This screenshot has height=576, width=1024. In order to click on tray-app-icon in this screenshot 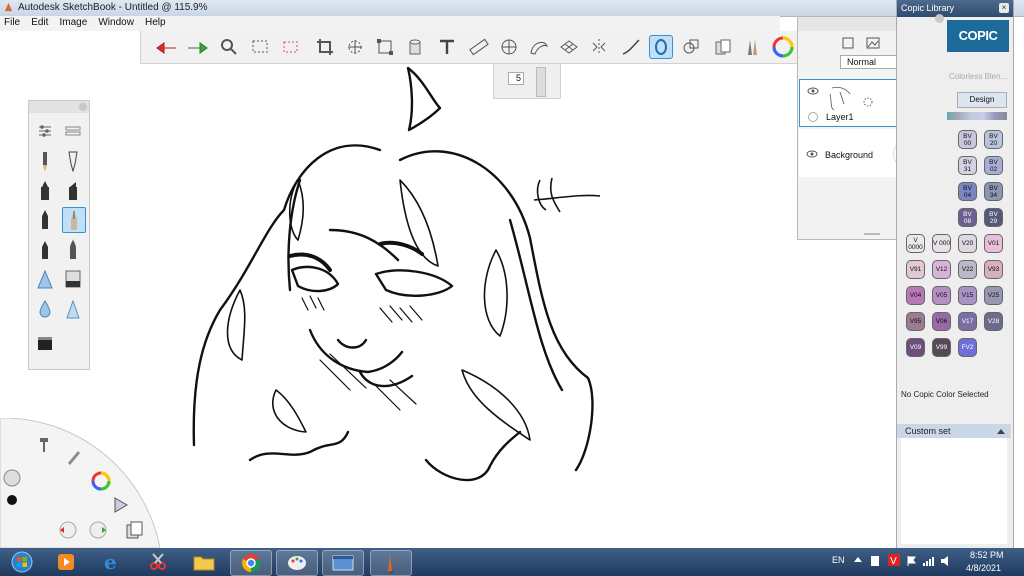, I will do `click(875, 562)`.